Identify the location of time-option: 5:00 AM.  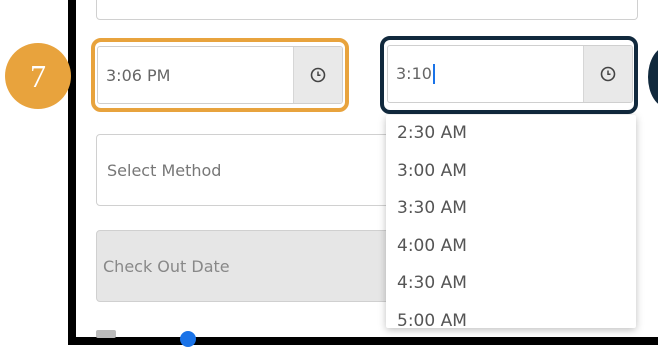
(511, 316).